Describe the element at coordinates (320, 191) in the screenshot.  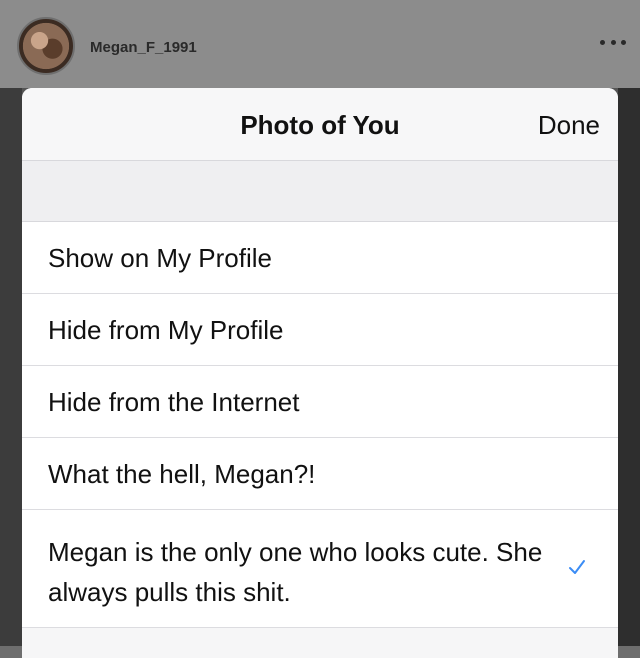
I see `sheet-spacer` at that location.